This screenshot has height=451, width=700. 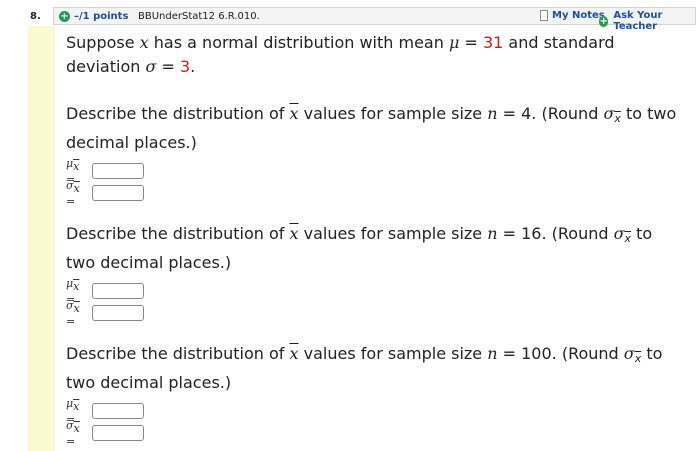 I want to click on notes-document-icon, so click(x=544, y=15).